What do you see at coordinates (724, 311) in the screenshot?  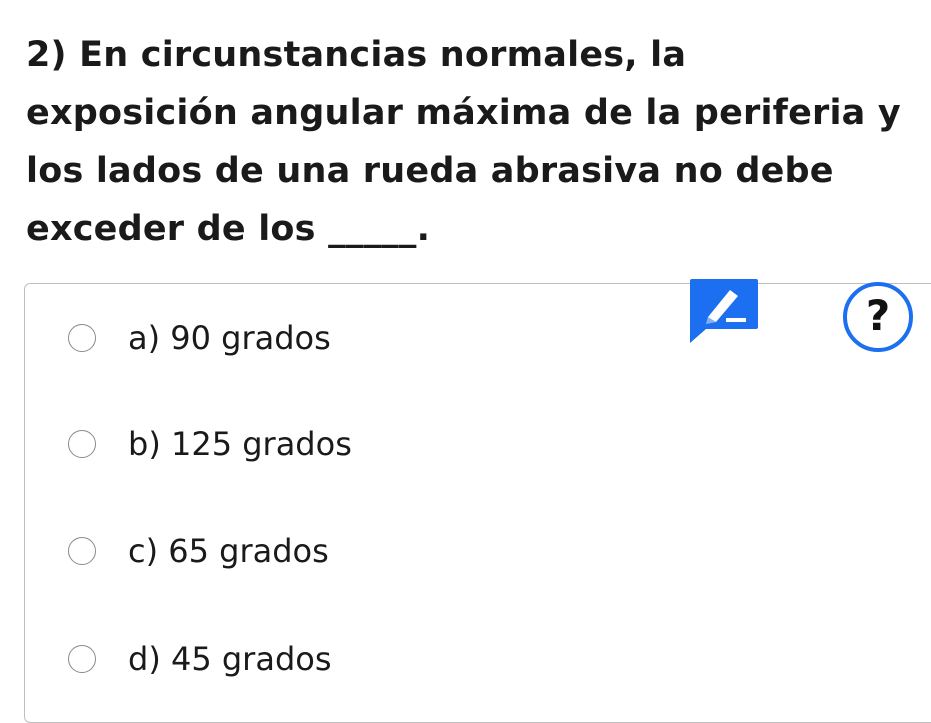 I see `pencil-notepad-icon` at bounding box center [724, 311].